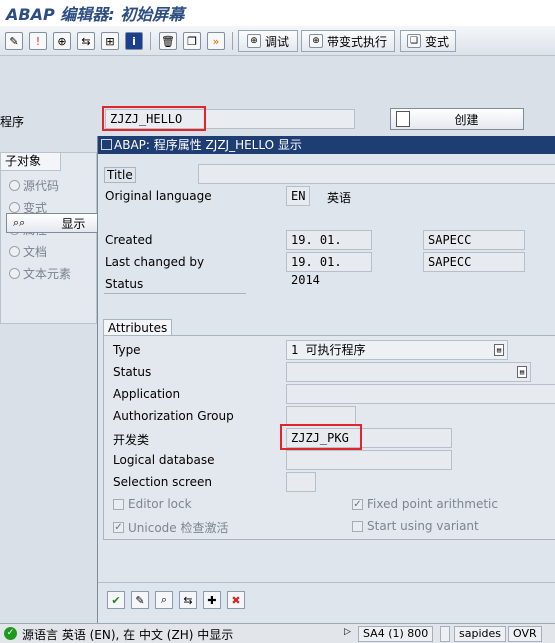 This screenshot has height=643, width=555. Describe the element at coordinates (10, 633) in the screenshot. I see `success-icon: ✓` at that location.